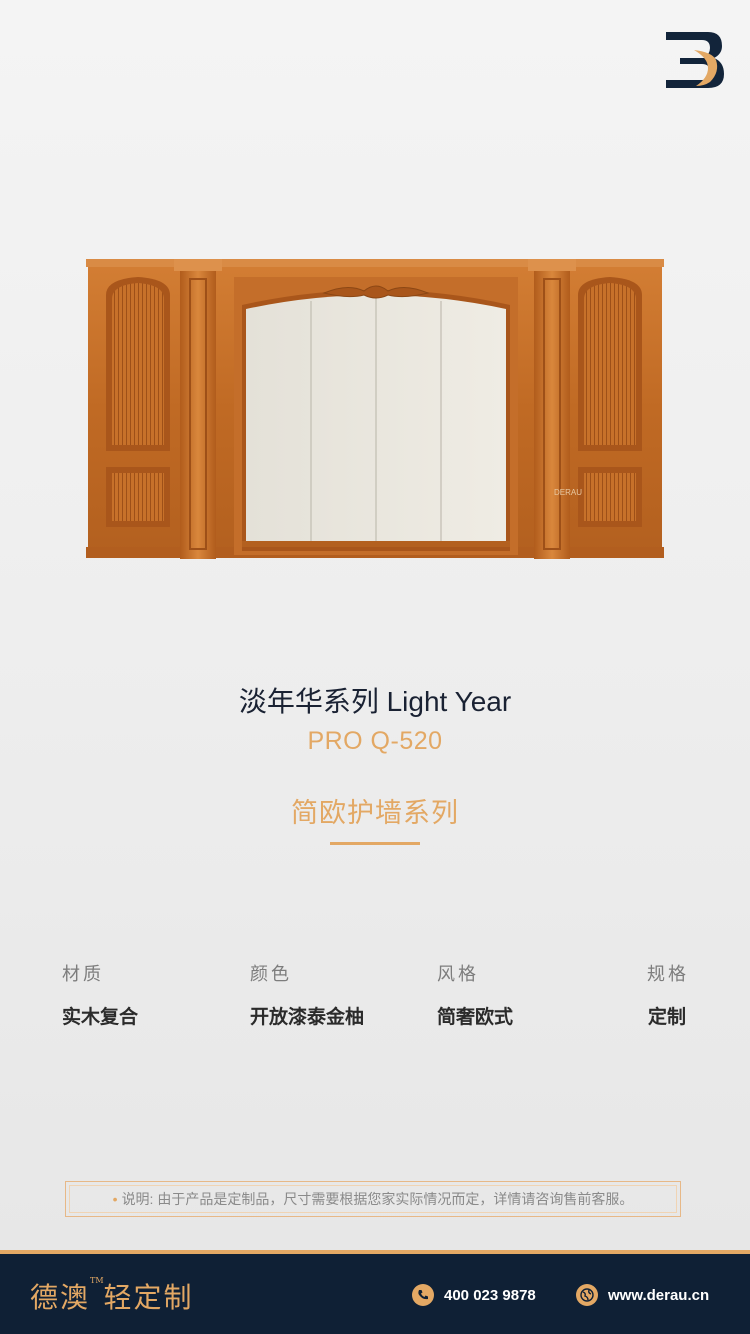 This screenshot has width=750, height=1334. Describe the element at coordinates (307, 1017) in the screenshot. I see `spec-value: 开放漆泰金柚` at that location.